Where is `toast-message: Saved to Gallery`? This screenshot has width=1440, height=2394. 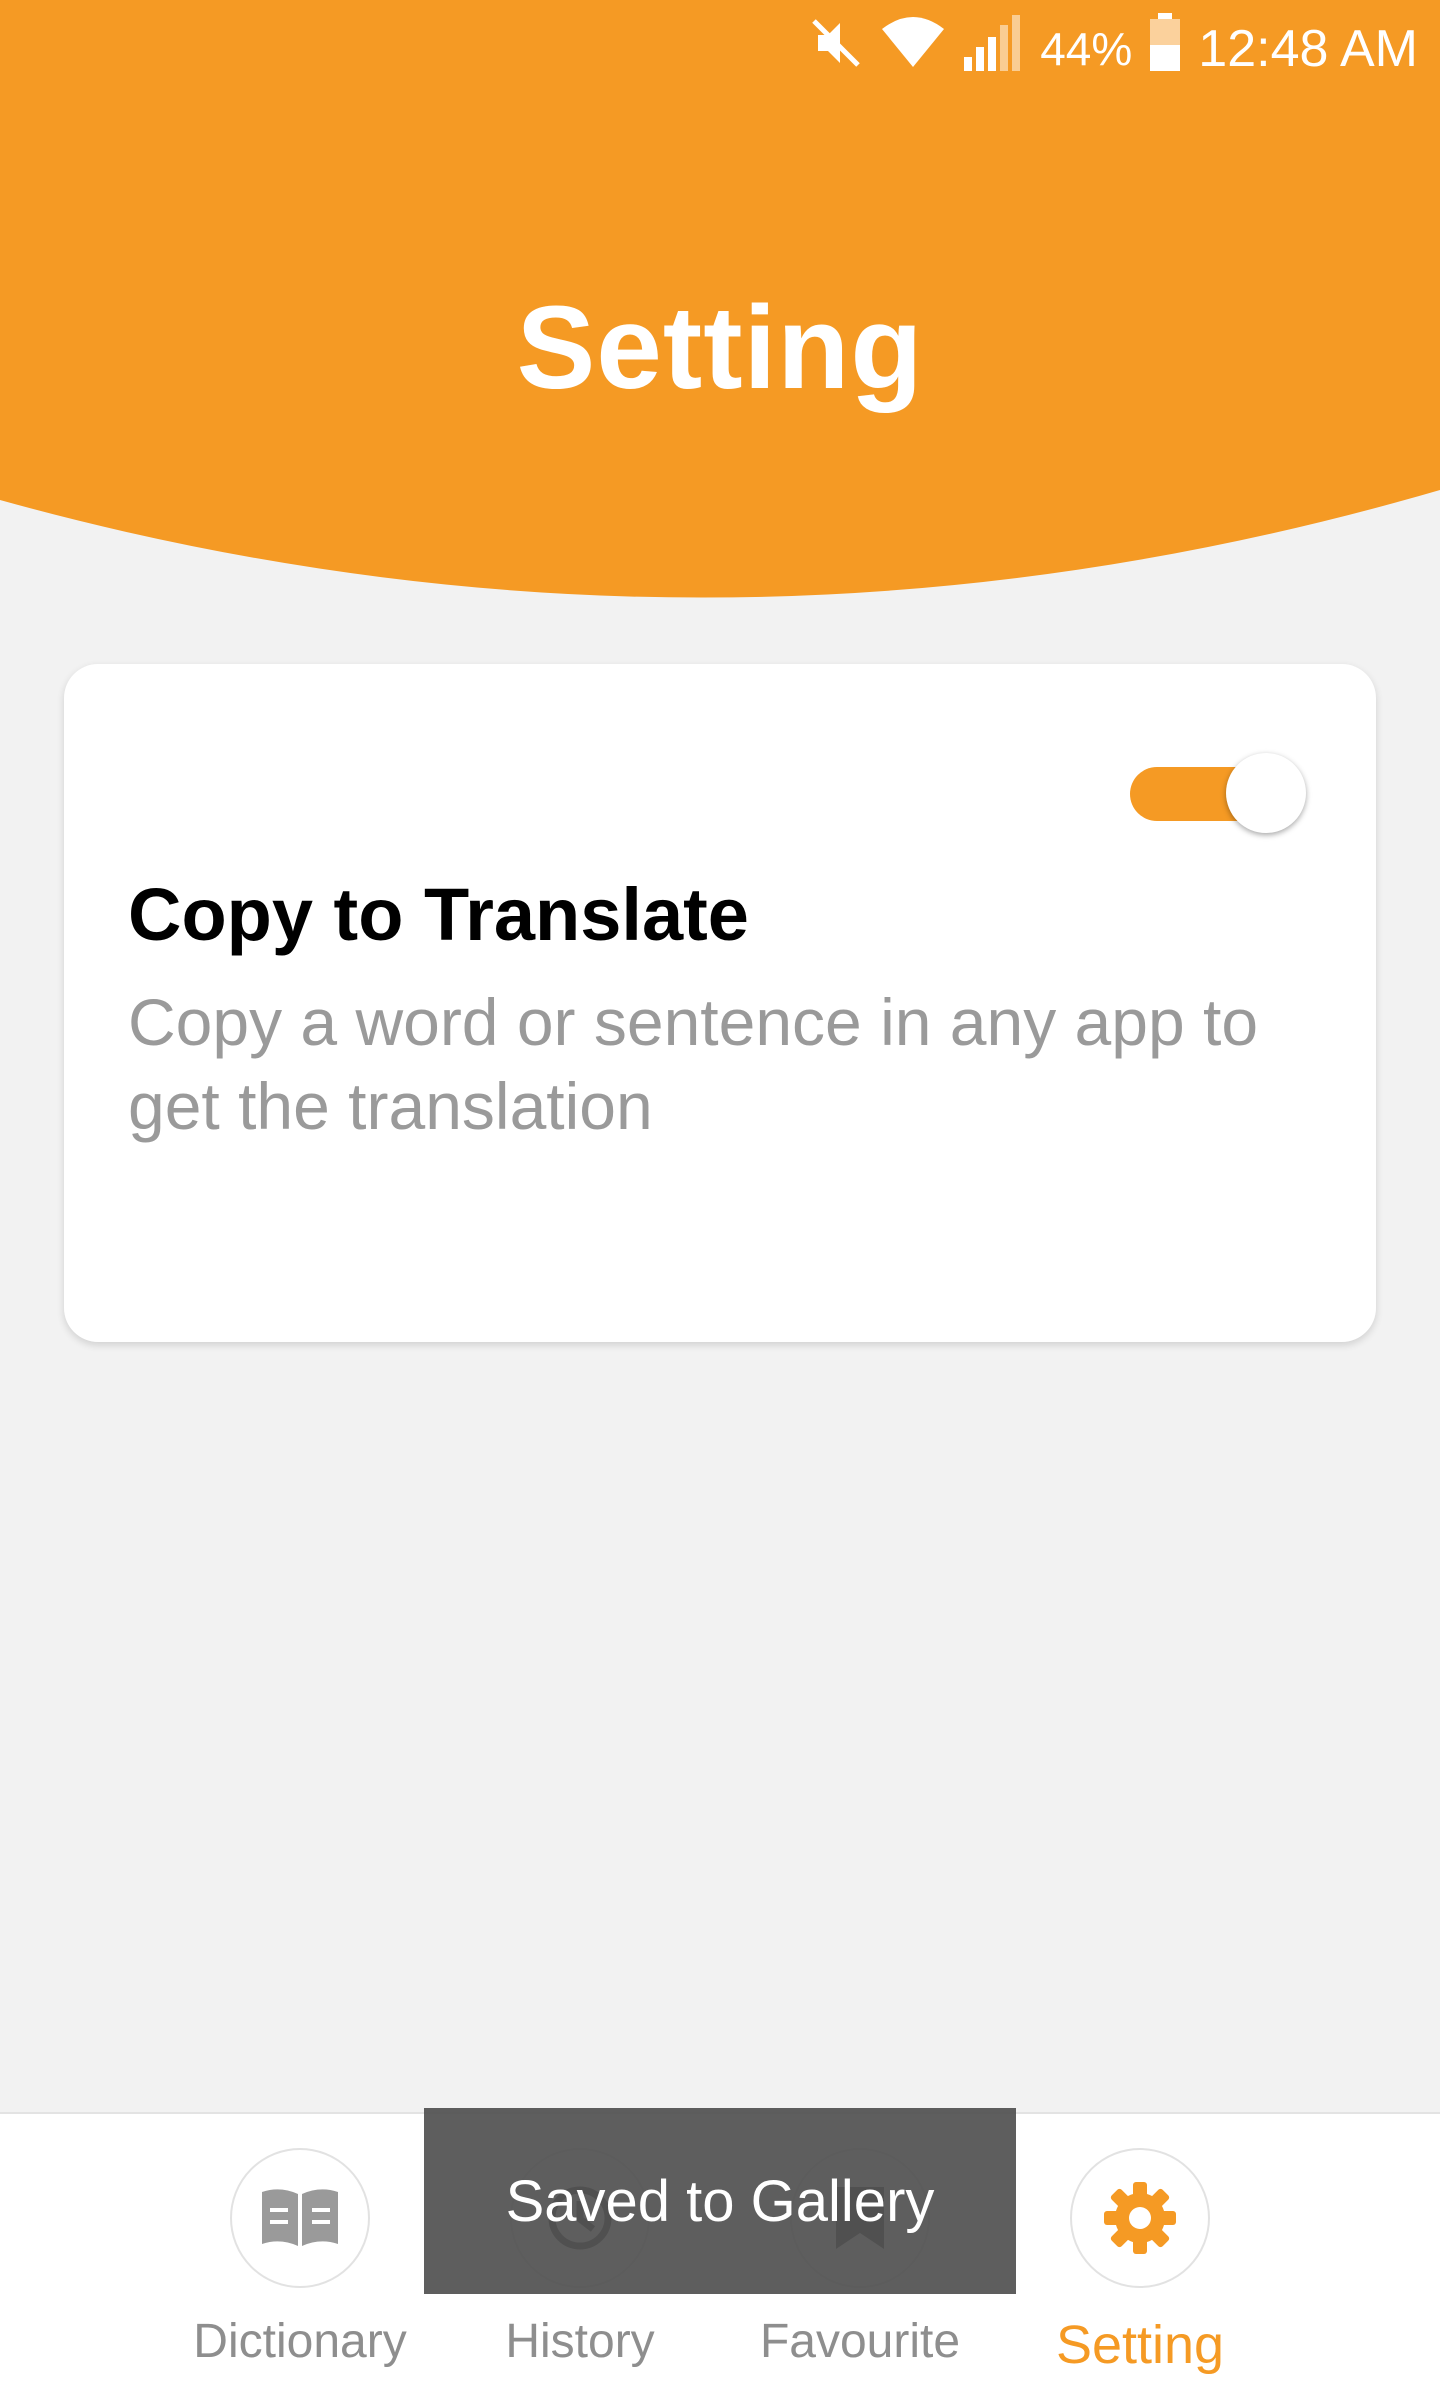
toast-message: Saved to Gallery is located at coordinates (720, 2201).